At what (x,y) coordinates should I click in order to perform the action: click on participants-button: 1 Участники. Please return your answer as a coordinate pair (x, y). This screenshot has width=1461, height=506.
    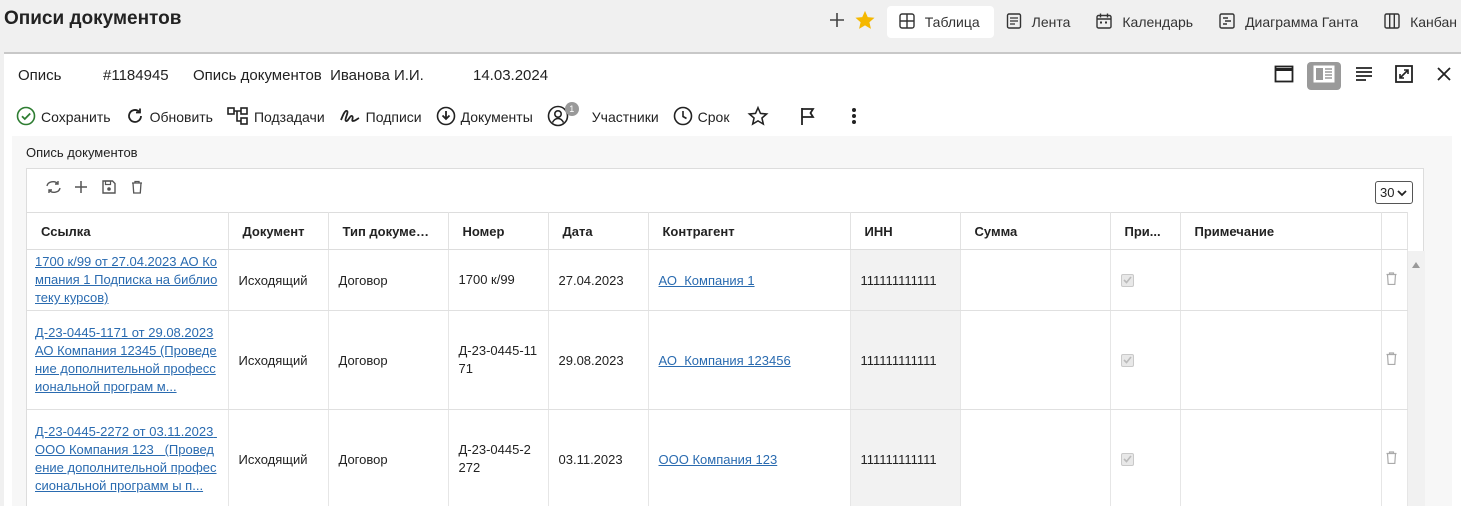
    Looking at the image, I should click on (603, 117).